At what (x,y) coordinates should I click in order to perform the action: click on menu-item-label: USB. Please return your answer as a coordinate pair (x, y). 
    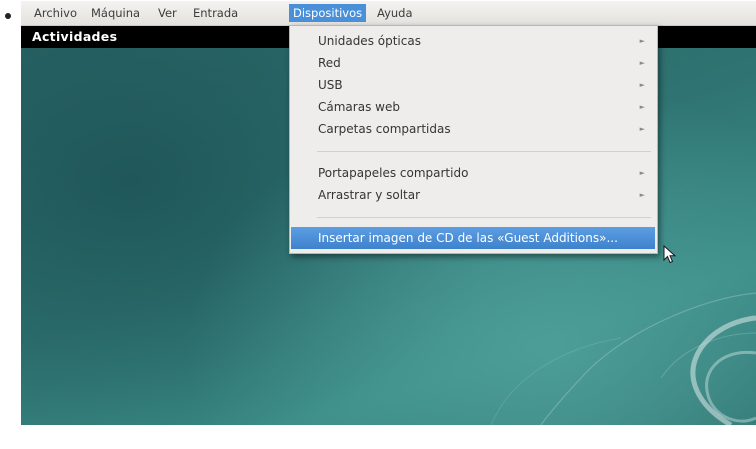
    Looking at the image, I should click on (330, 85).